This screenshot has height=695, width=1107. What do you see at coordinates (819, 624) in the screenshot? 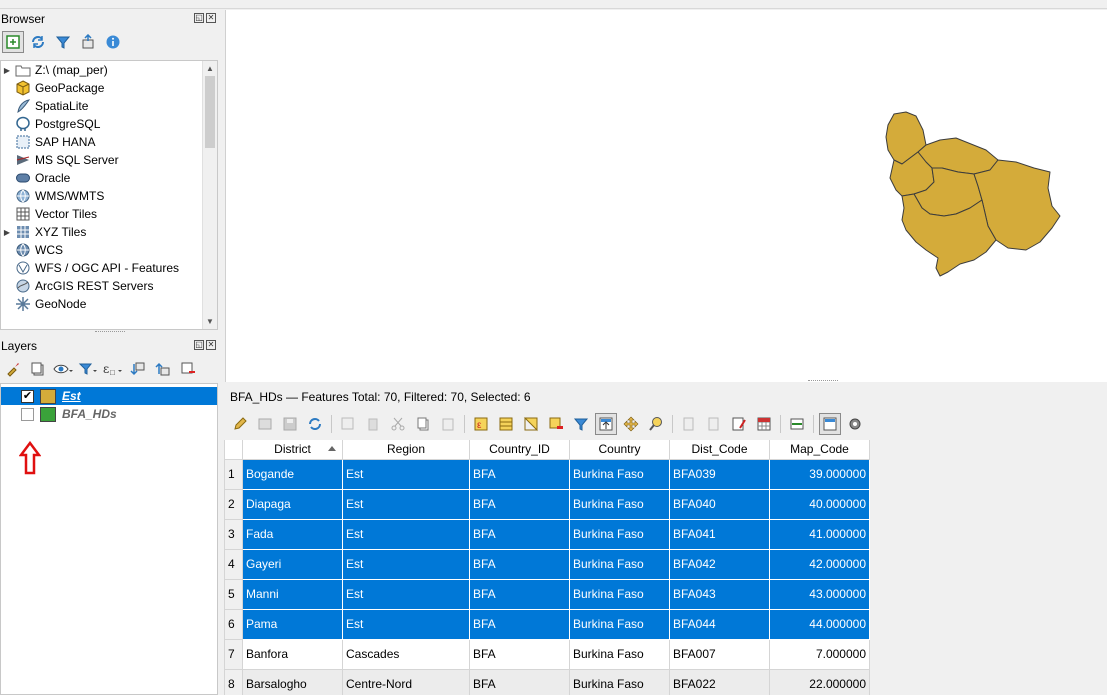
I see `table-cell: 44.000000` at bounding box center [819, 624].